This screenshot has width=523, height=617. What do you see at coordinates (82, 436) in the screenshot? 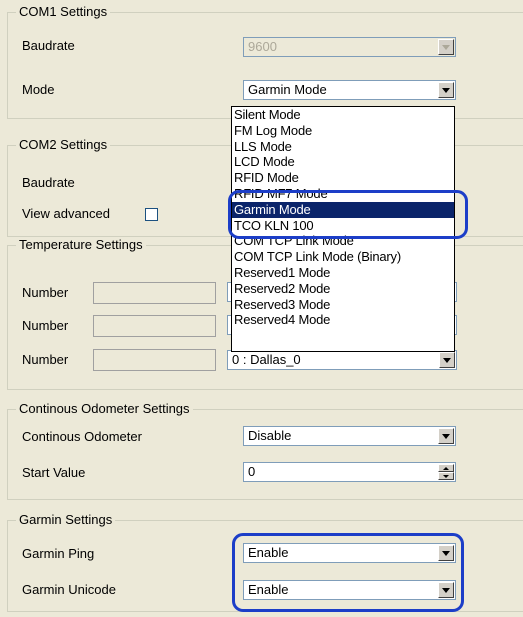
I see `continous-odometer-label: Continous Odometer` at bounding box center [82, 436].